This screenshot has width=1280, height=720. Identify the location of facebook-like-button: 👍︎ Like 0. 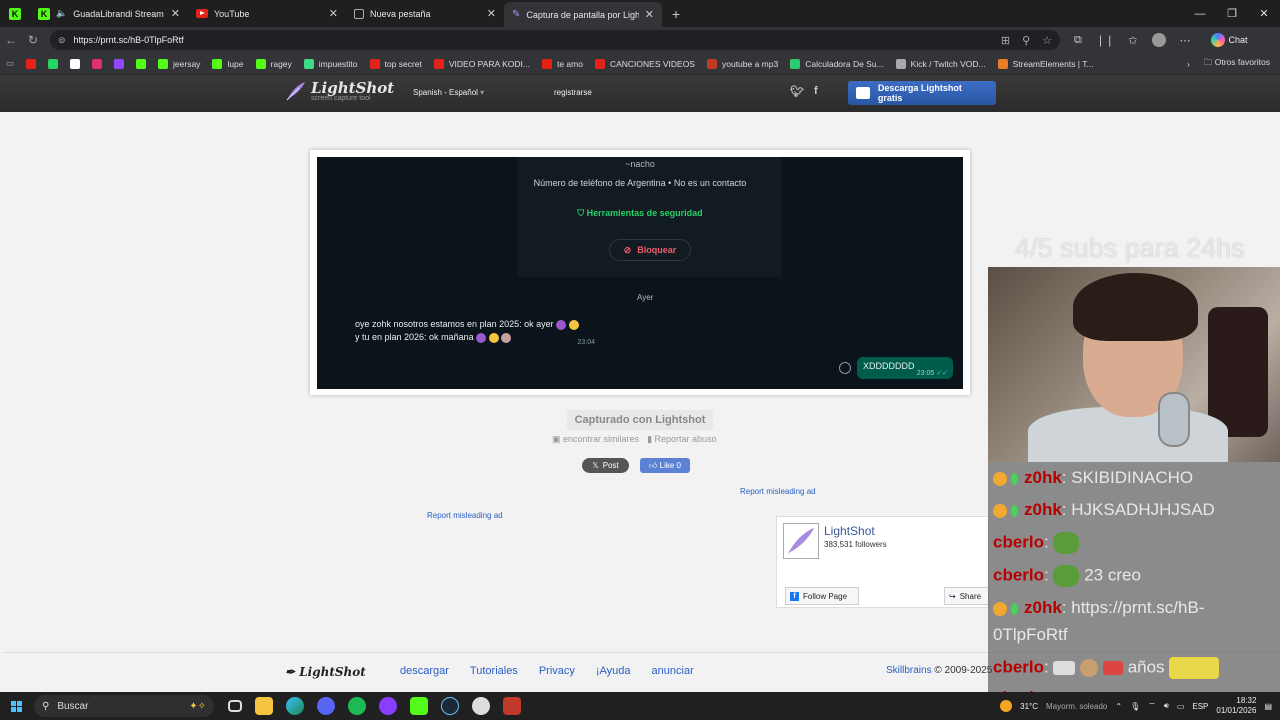
(665, 465).